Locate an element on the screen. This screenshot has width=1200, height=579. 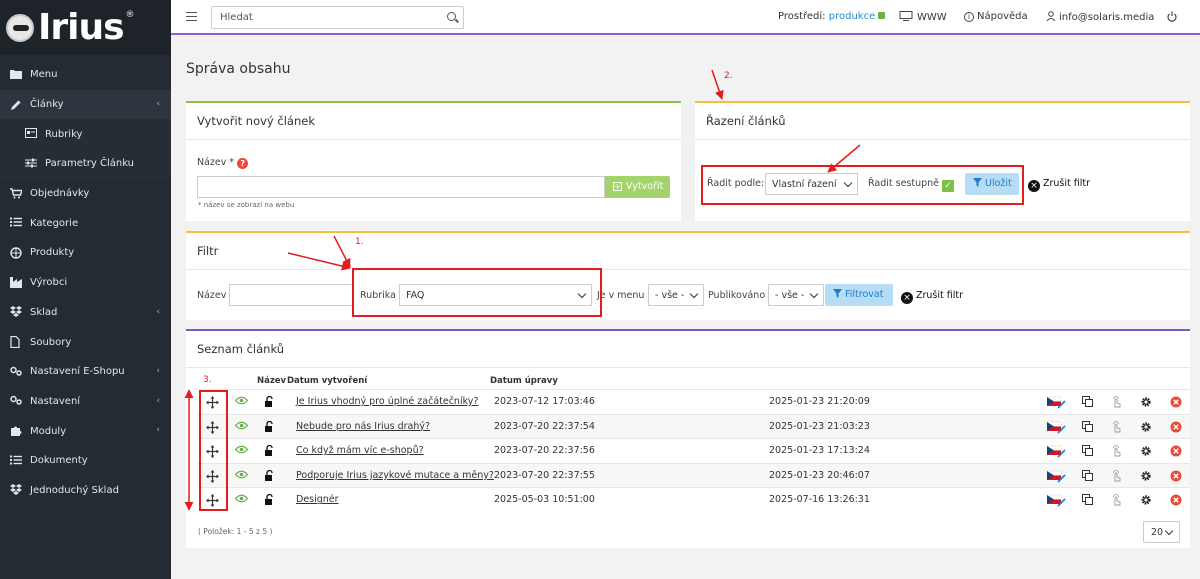
sidebar-item-clanky: Články ‹ is located at coordinates (85, 104).